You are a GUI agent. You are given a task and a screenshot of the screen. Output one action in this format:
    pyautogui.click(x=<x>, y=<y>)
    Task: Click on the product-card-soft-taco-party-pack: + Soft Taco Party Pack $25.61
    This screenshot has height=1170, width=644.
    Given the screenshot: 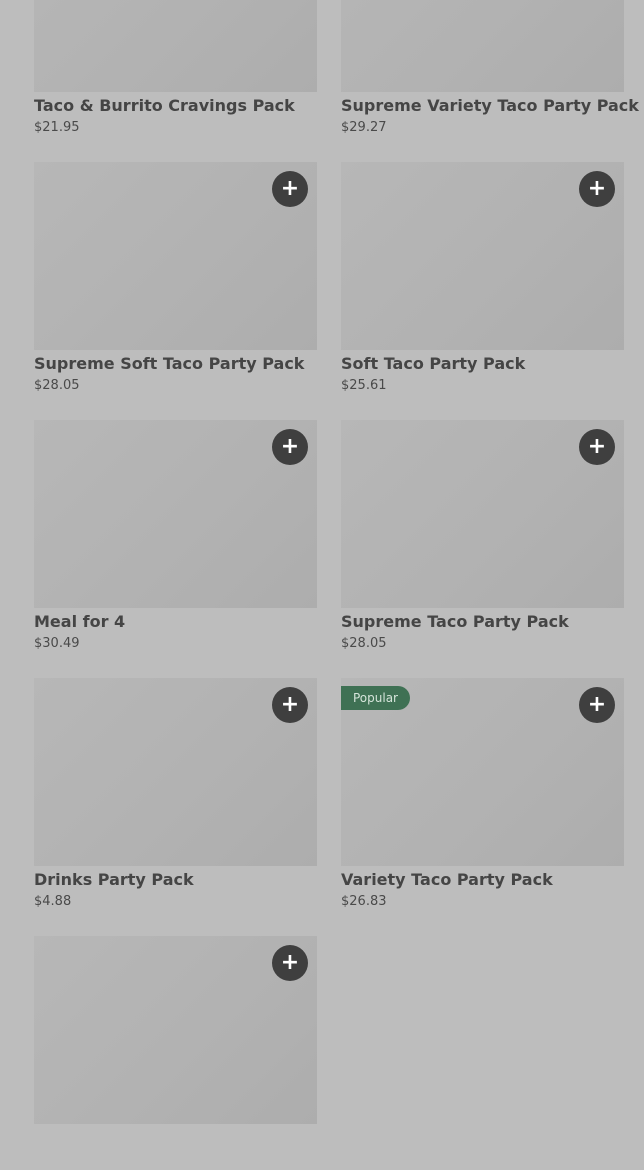 What is the action you would take?
    pyautogui.click(x=482, y=279)
    